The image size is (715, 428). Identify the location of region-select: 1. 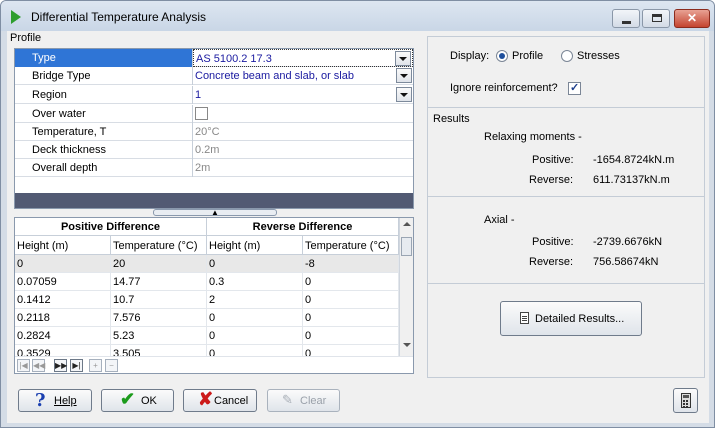
(303, 95).